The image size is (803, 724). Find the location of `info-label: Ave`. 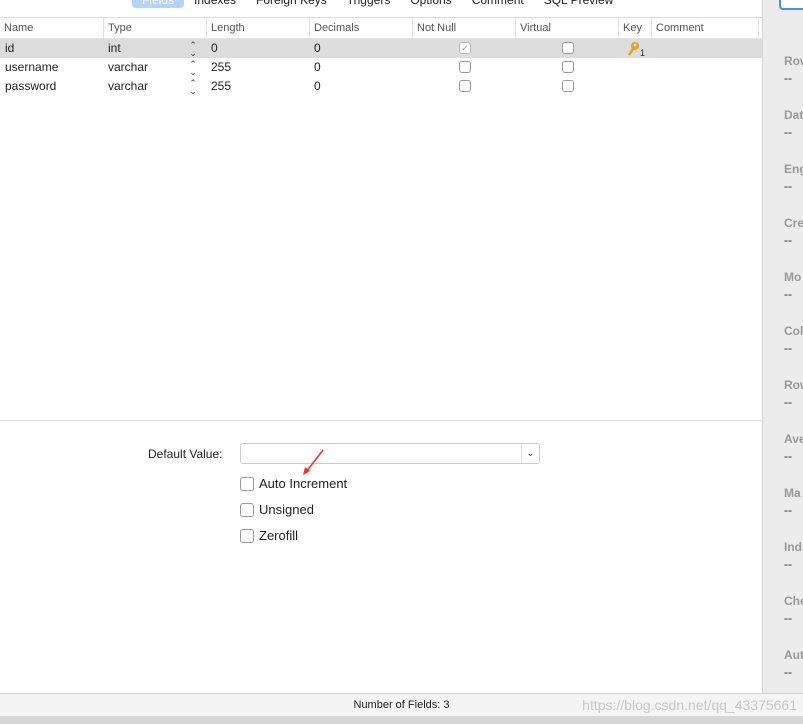

info-label: Ave is located at coordinates (793, 439).